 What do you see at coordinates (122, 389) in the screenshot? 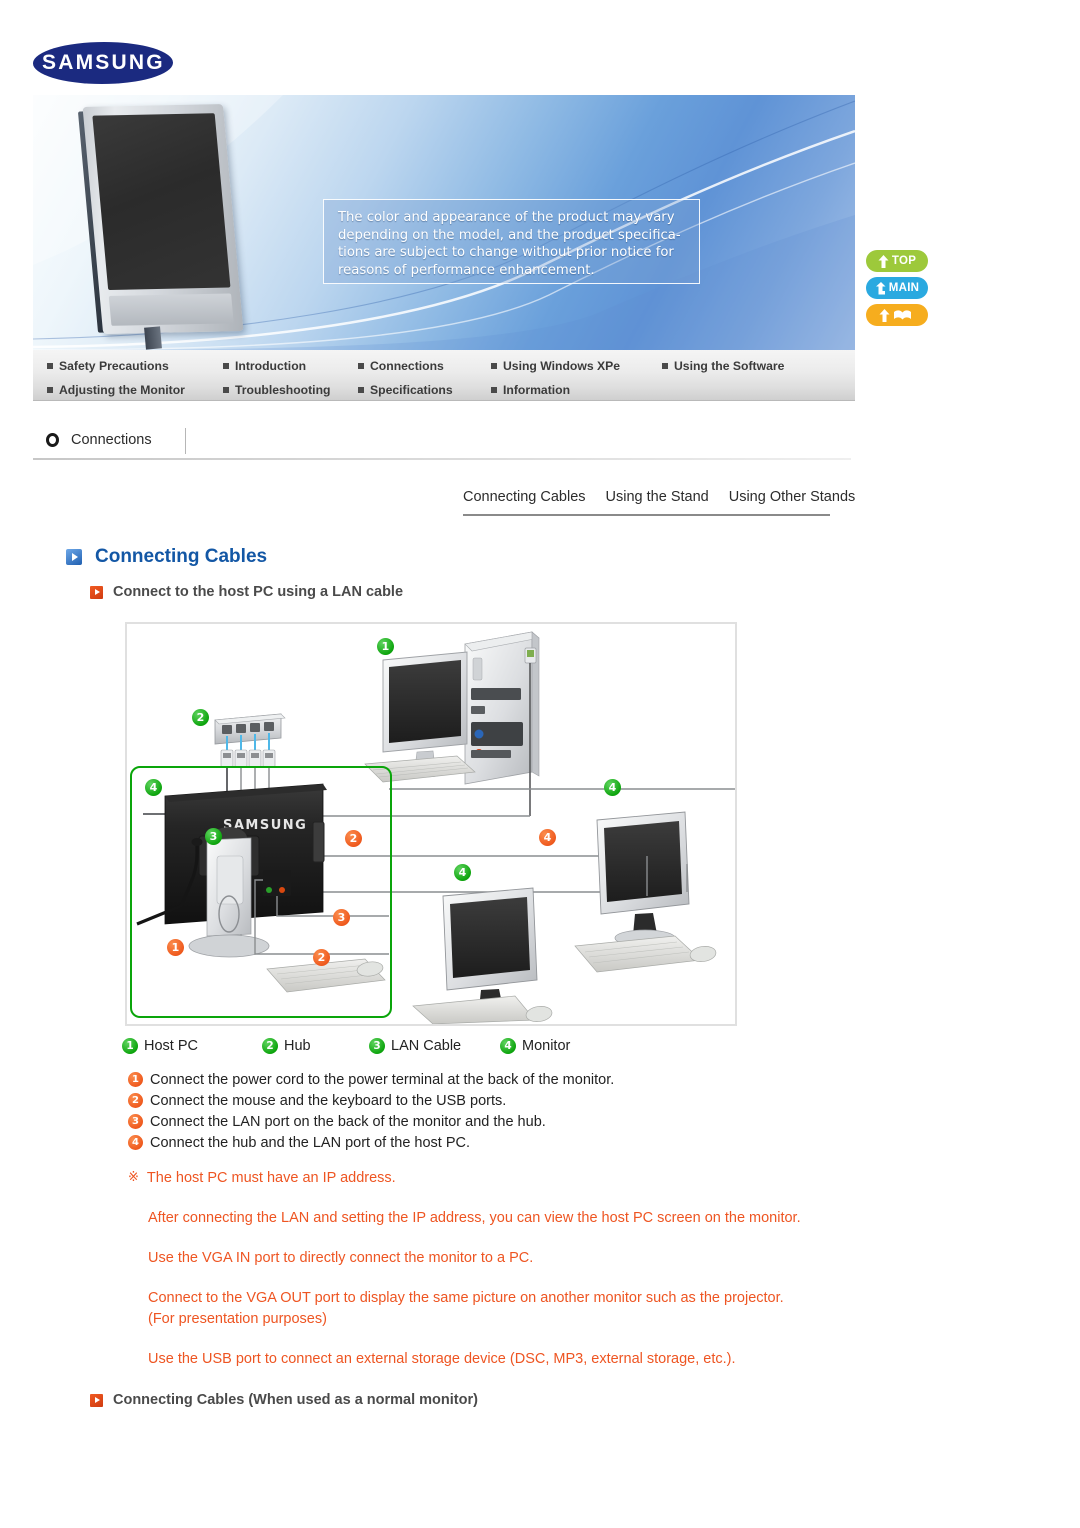
I see `nav-label: Adjusting the Monitor` at bounding box center [122, 389].